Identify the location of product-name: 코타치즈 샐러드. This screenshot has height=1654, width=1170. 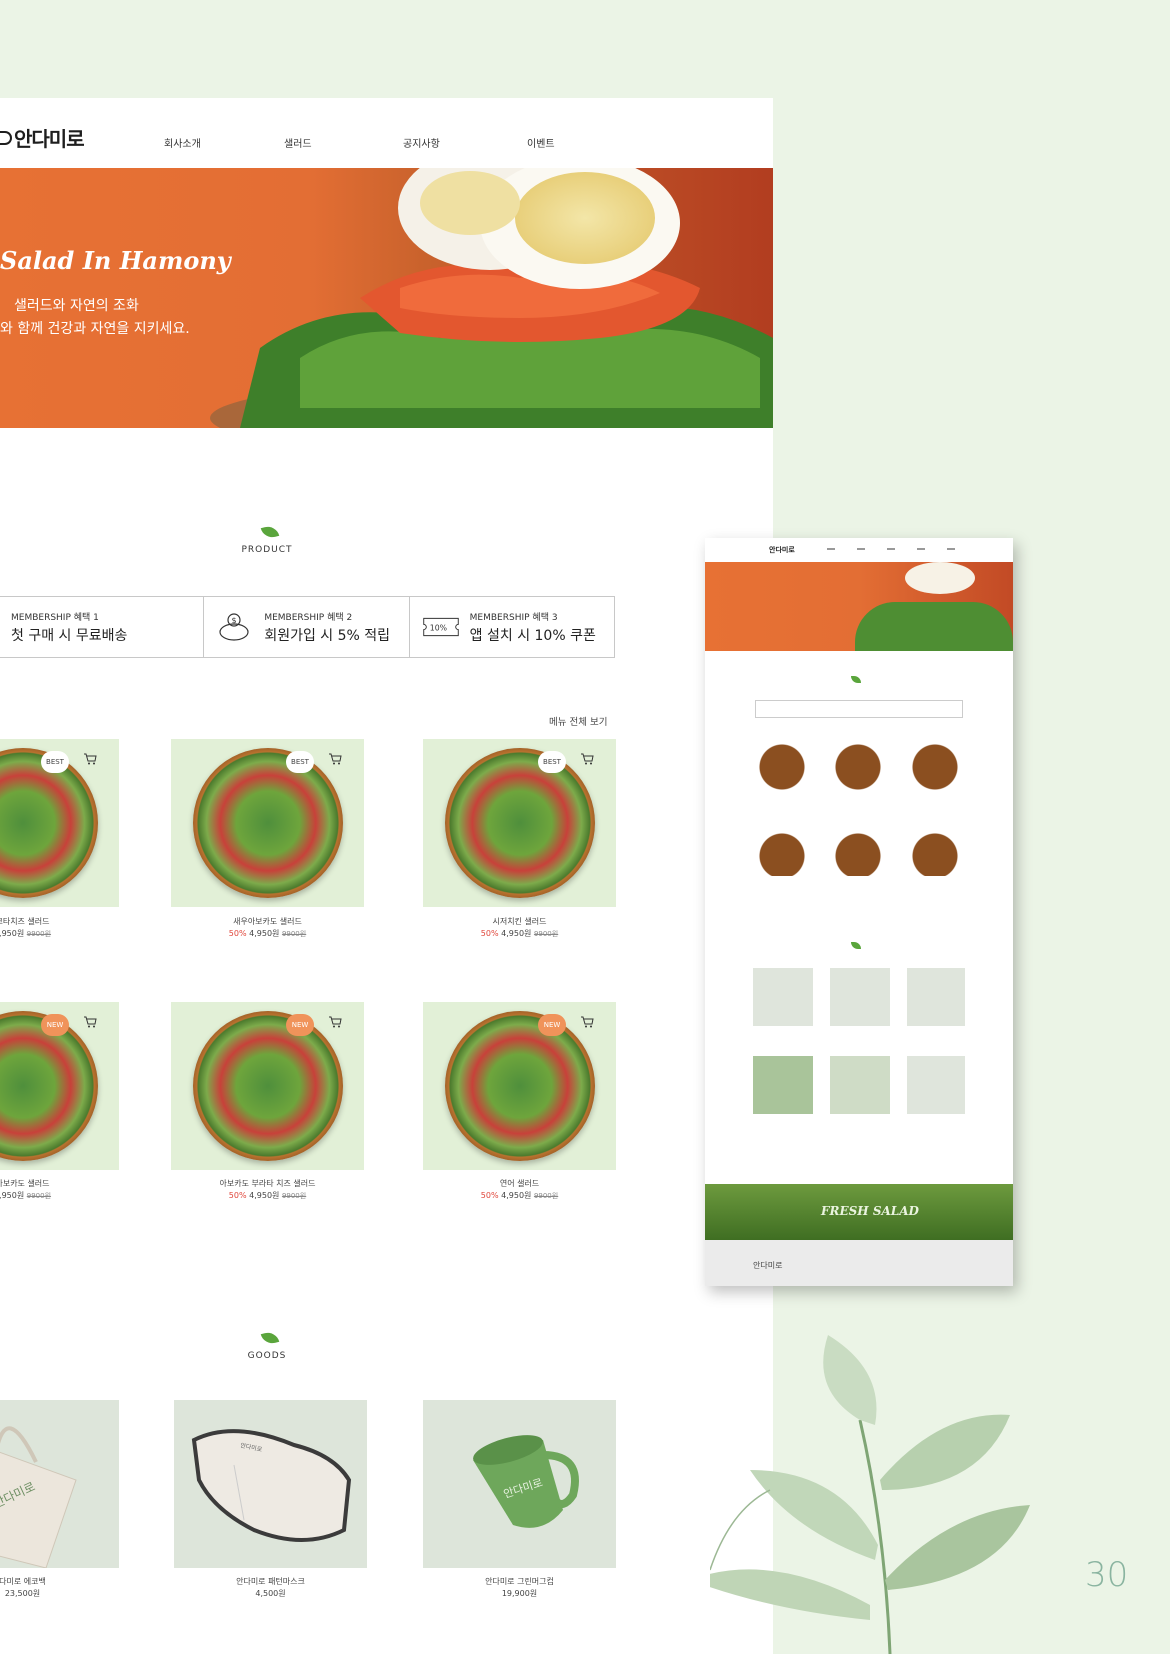
(25, 921).